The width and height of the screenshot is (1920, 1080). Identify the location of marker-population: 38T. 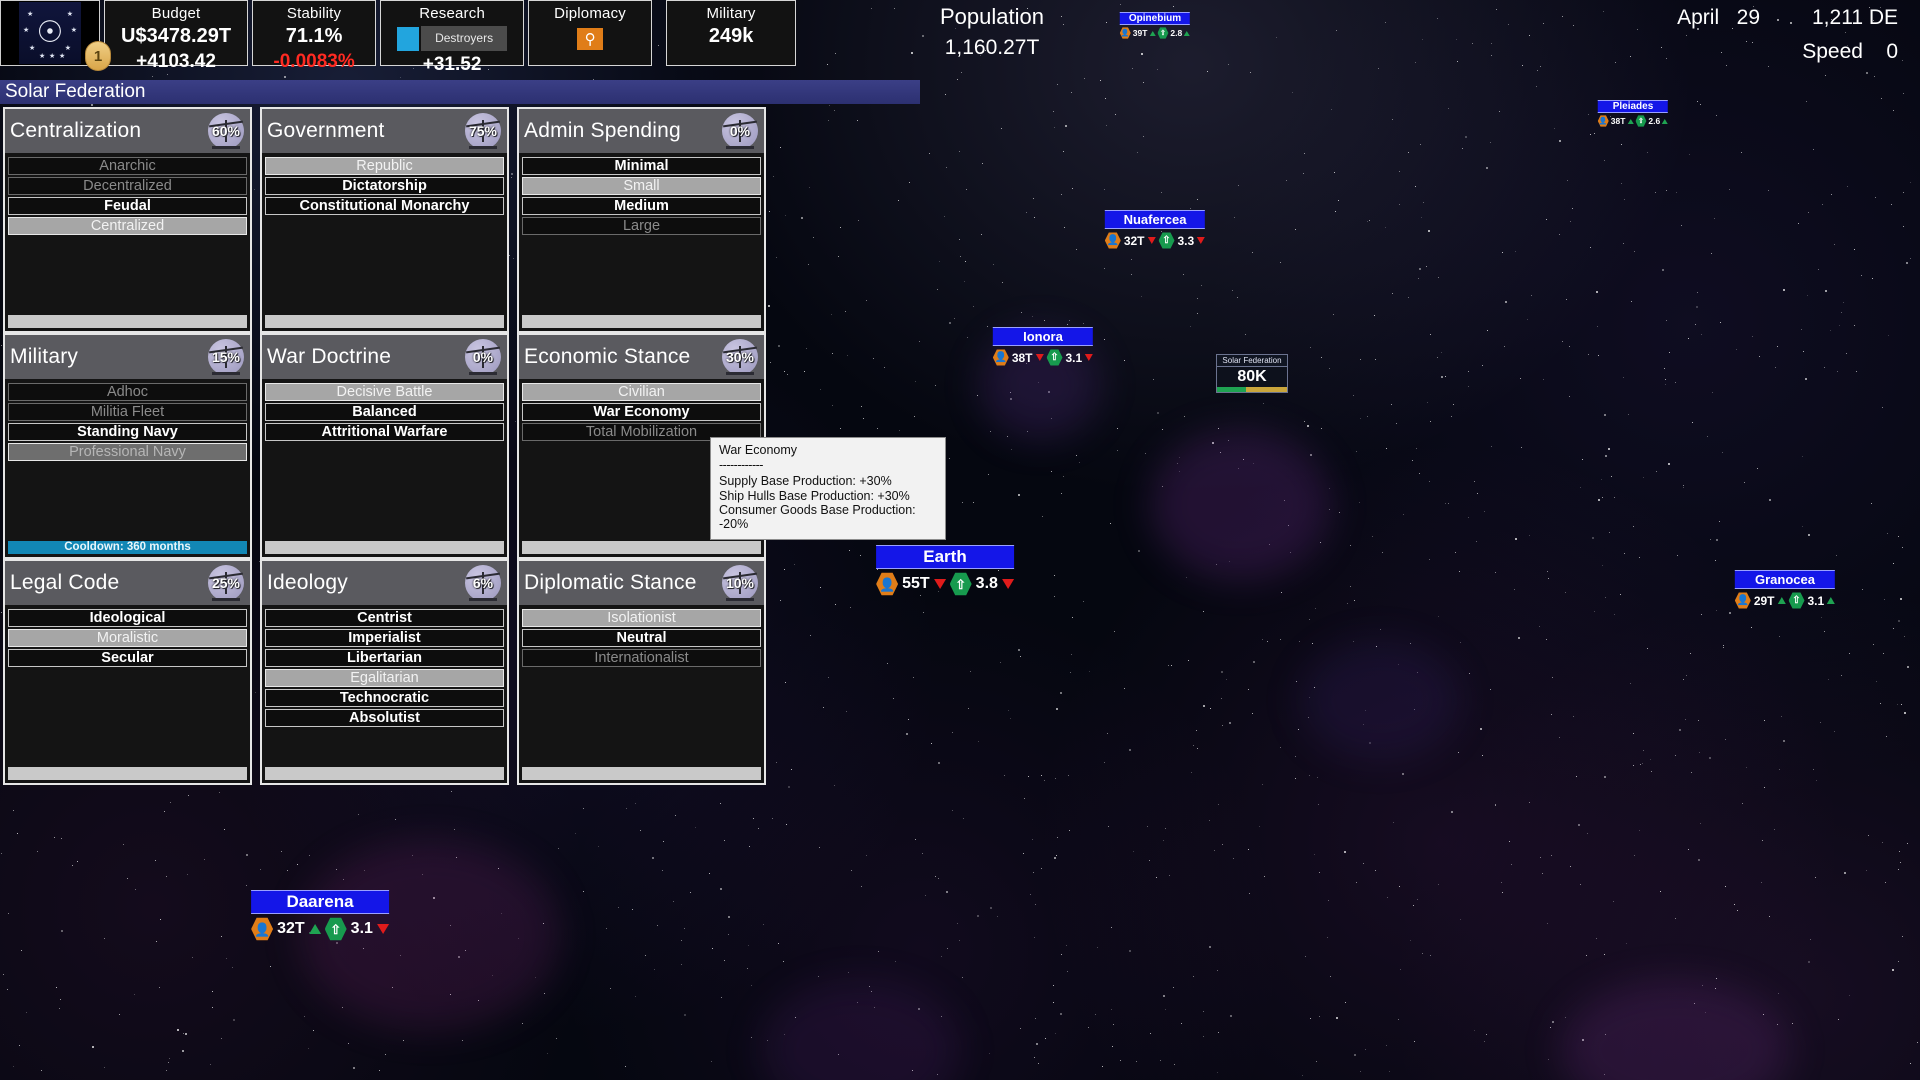
(1022, 357).